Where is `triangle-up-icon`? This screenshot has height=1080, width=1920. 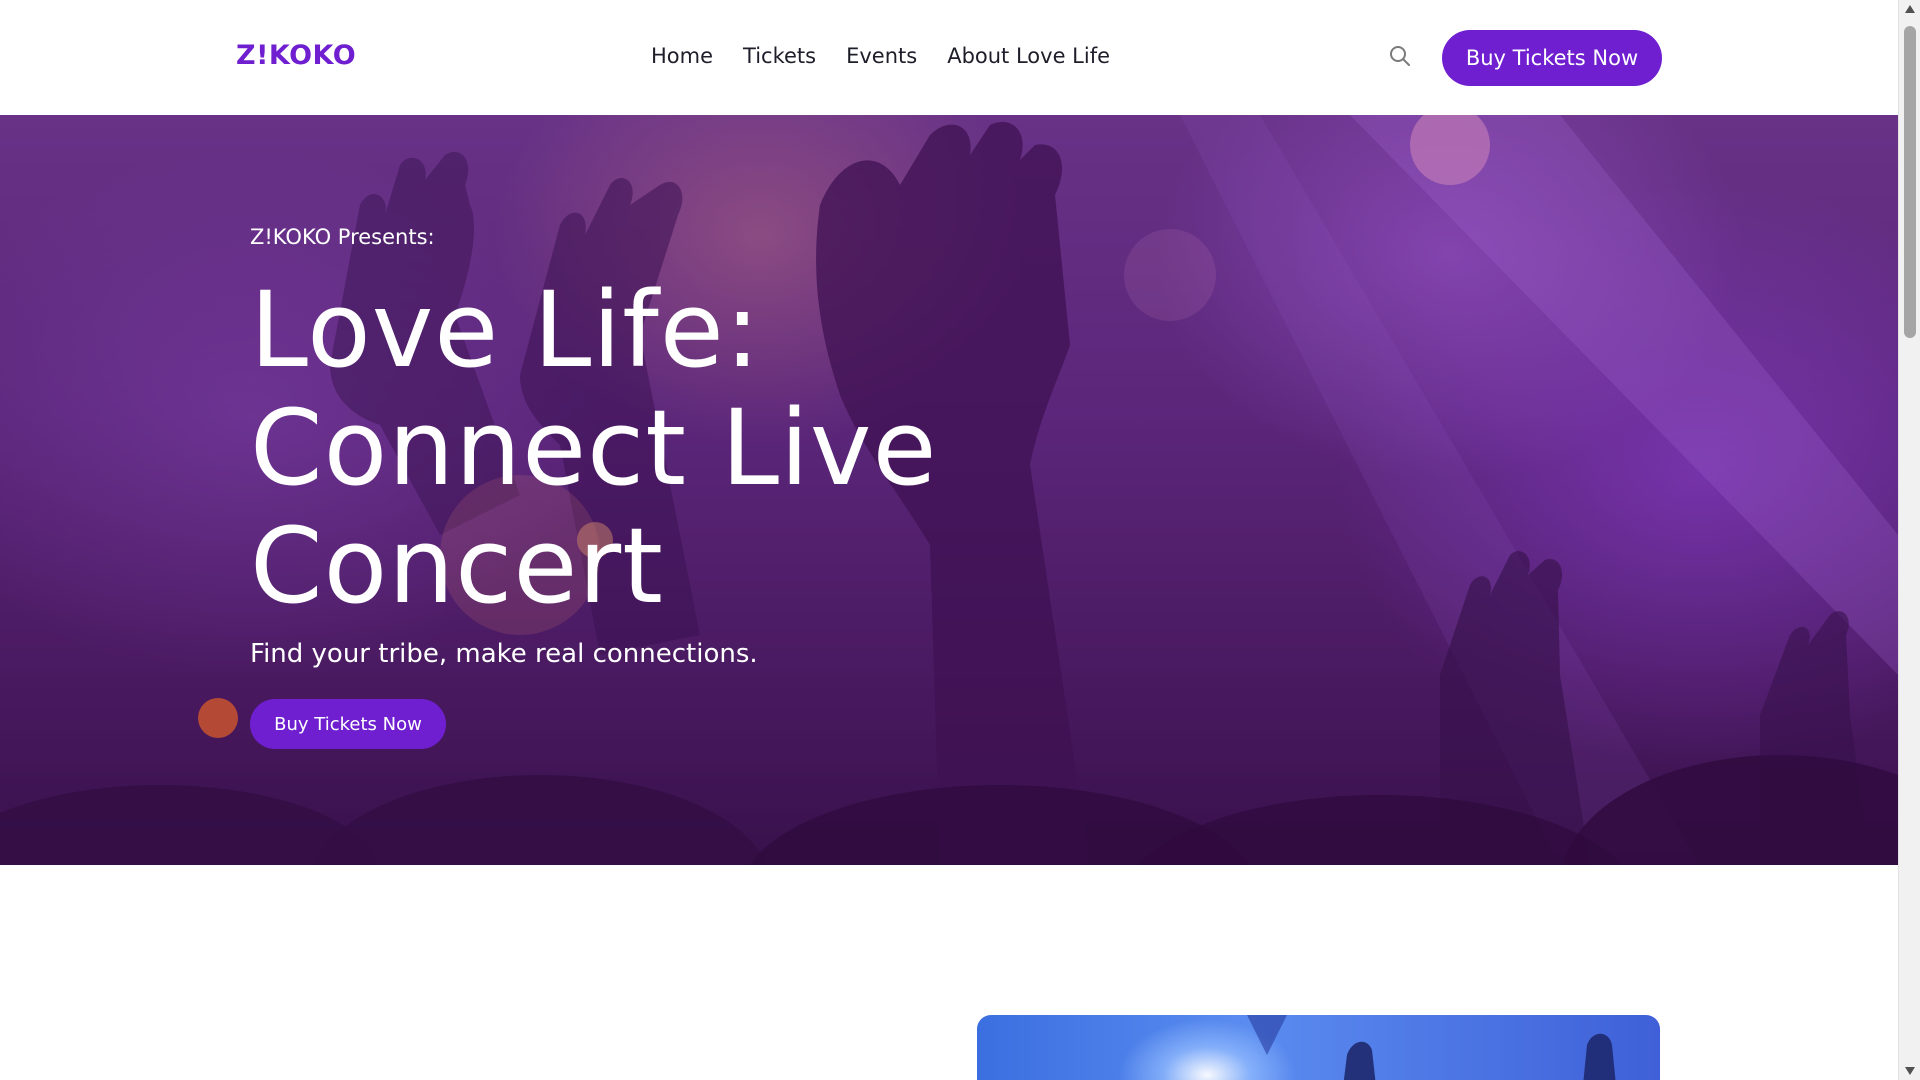 triangle-up-icon is located at coordinates (1910, 9).